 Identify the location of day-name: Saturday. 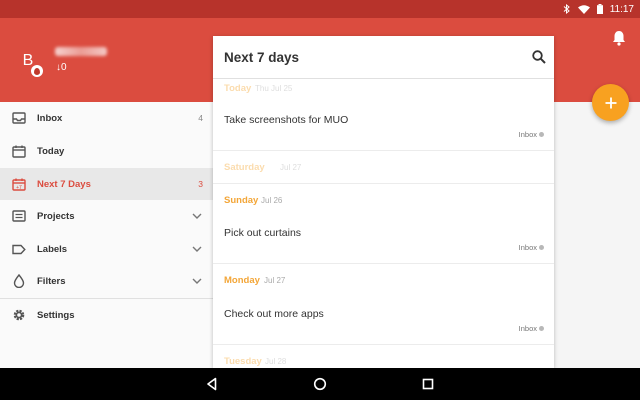
(244, 167).